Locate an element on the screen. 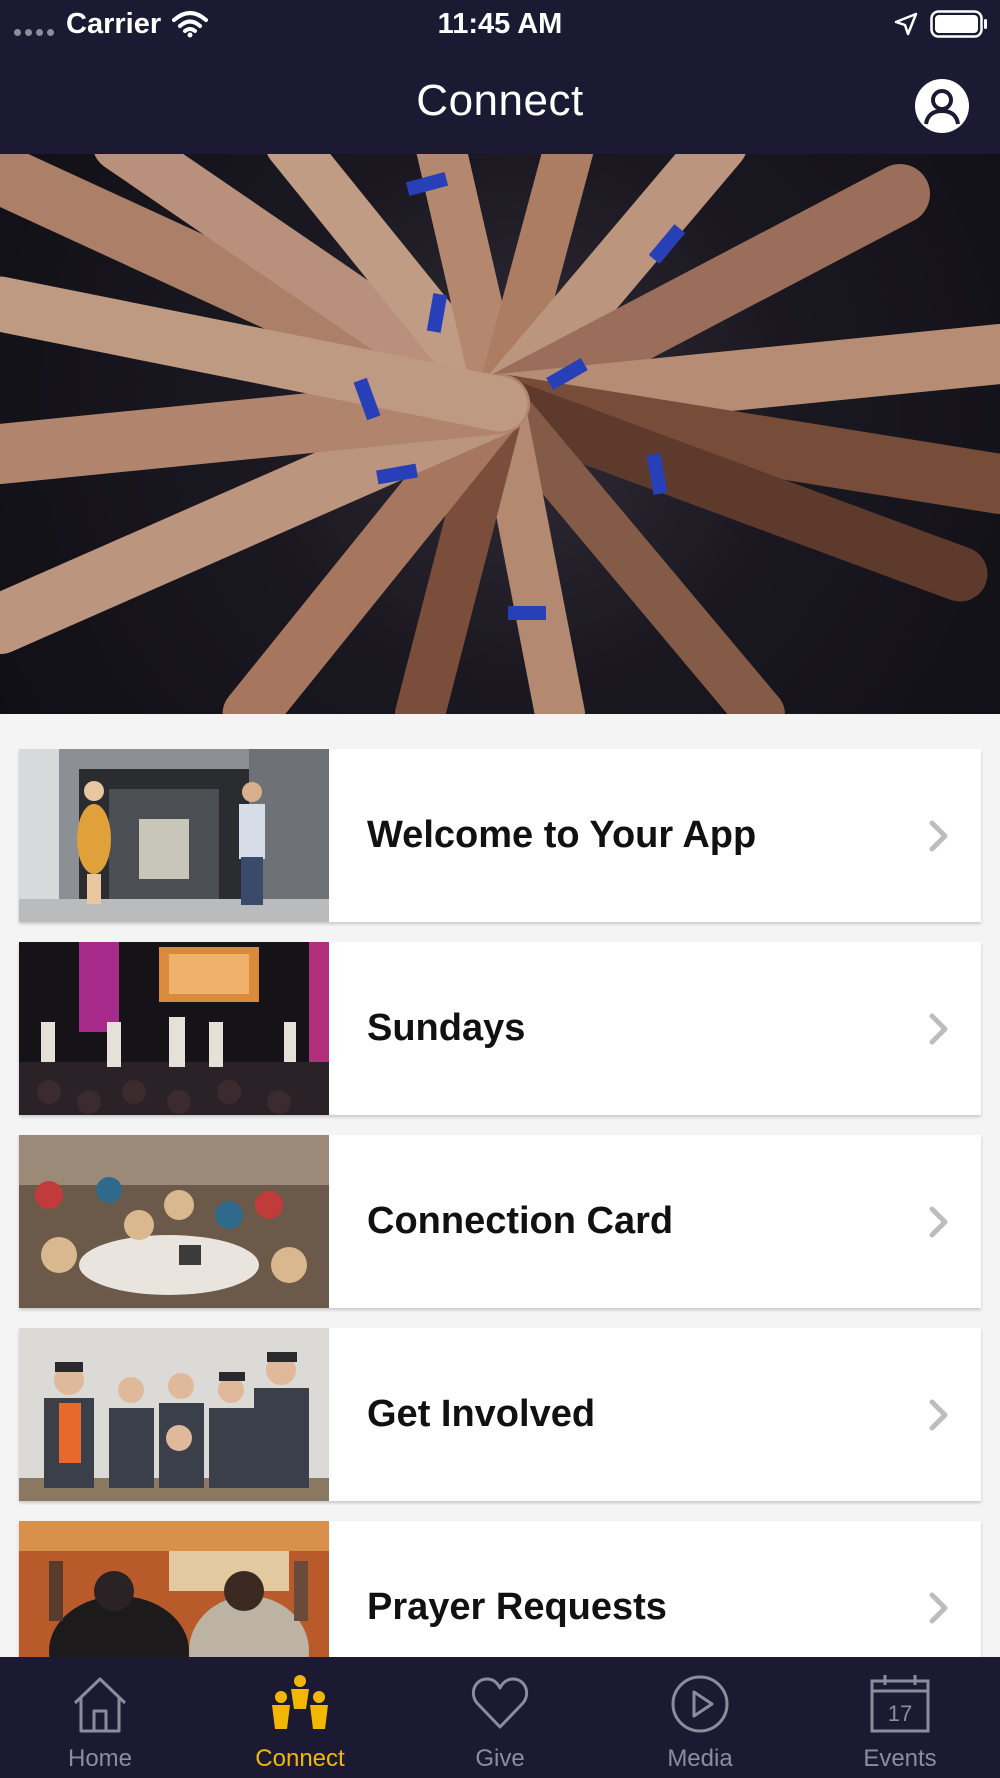  tab-media: Media is located at coordinates (700, 1717).